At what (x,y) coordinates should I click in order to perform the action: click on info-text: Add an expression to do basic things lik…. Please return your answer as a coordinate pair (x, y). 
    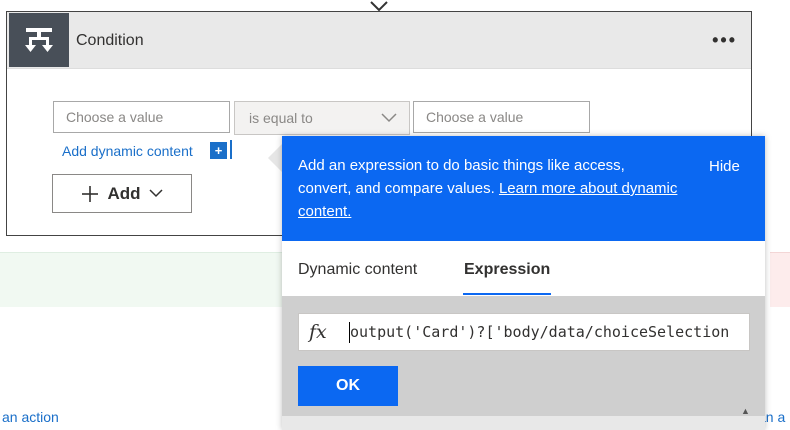
    Looking at the image, I should click on (488, 188).